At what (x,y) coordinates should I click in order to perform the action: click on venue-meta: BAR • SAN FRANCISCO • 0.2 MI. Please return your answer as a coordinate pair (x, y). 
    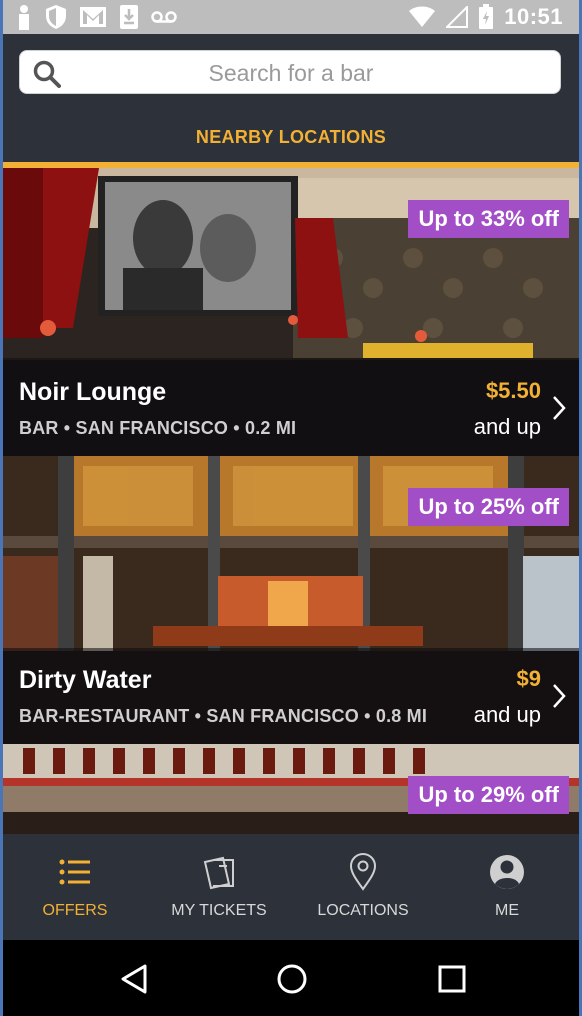
    Looking at the image, I should click on (158, 428).